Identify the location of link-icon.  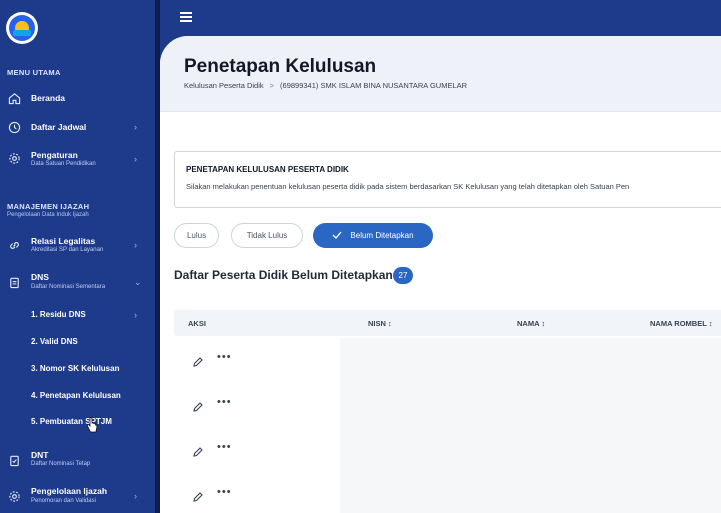
(14, 245).